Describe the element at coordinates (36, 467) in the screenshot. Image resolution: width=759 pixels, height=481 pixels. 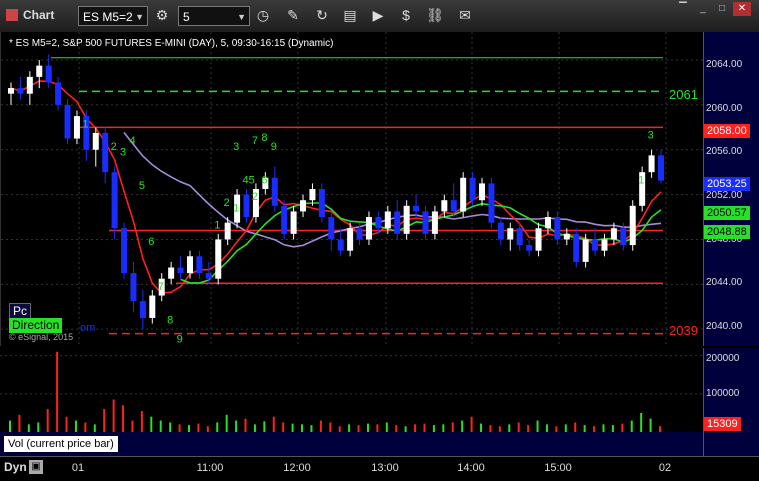
I see `lock-icon: ▣` at that location.